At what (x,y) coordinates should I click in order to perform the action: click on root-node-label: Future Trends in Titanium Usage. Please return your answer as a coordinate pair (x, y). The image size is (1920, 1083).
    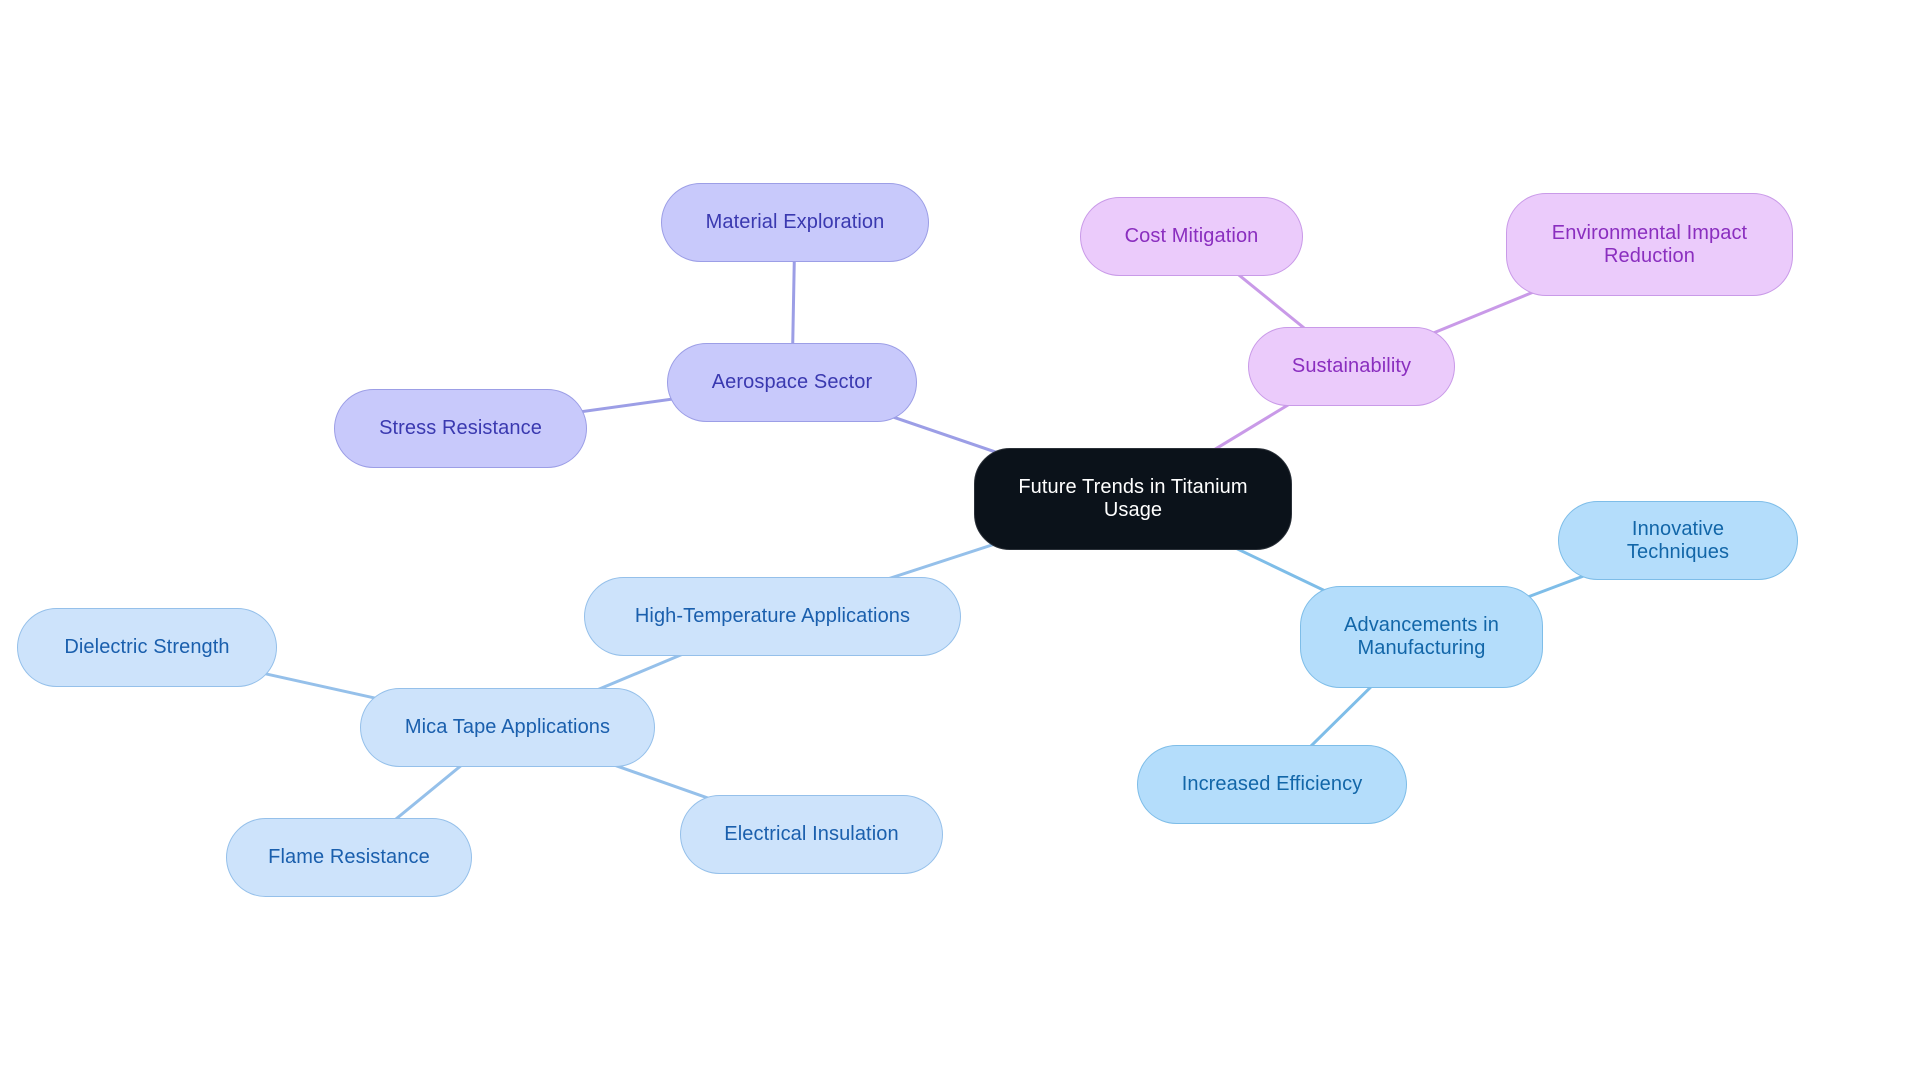
    Looking at the image, I should click on (1133, 498).